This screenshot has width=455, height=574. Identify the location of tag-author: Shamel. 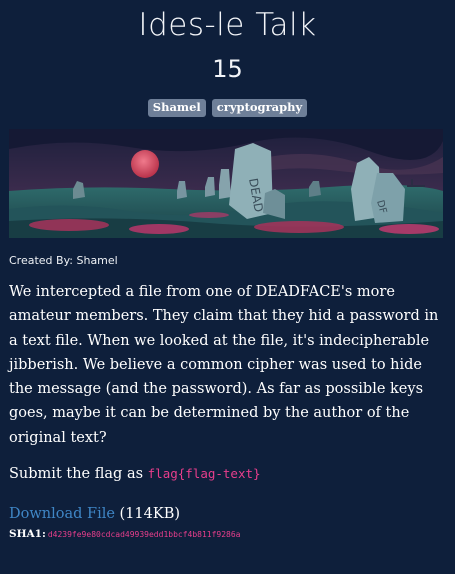
(176, 108).